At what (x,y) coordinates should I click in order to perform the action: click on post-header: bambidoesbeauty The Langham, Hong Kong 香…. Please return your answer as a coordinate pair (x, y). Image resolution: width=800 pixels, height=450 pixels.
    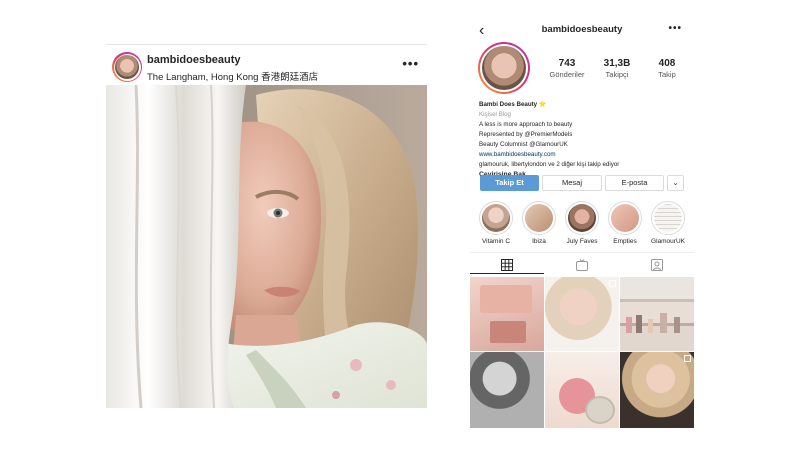
    Looking at the image, I should click on (266, 67).